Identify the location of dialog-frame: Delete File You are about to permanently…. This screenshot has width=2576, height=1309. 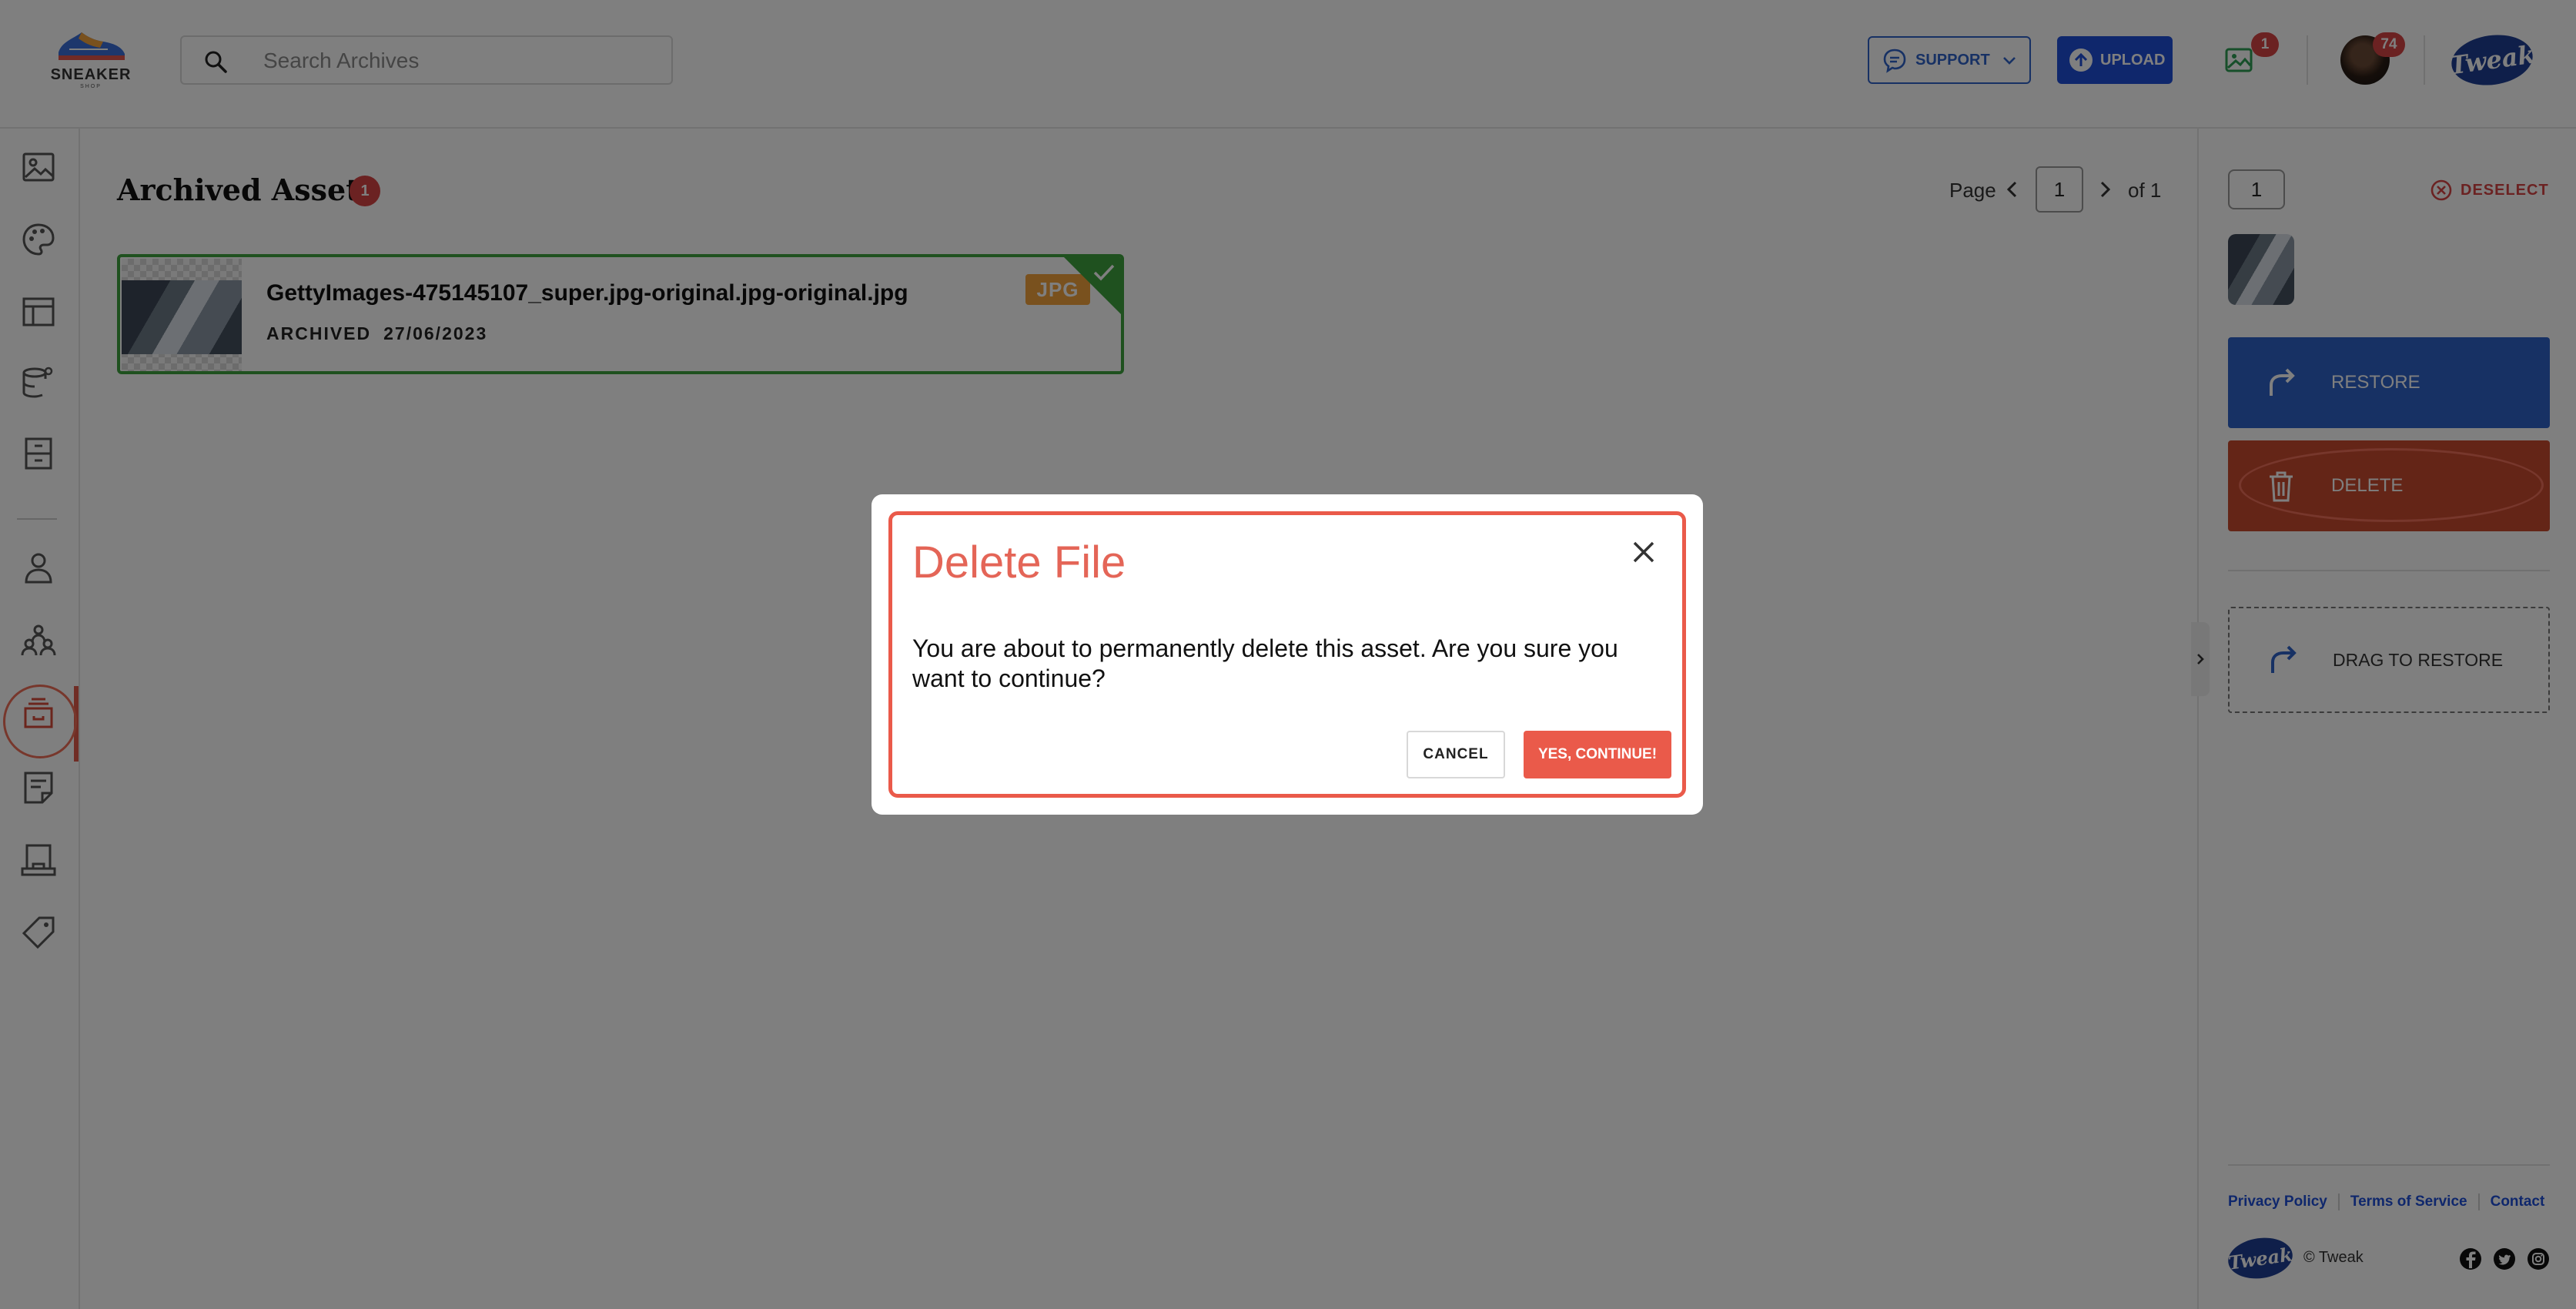
(1287, 654).